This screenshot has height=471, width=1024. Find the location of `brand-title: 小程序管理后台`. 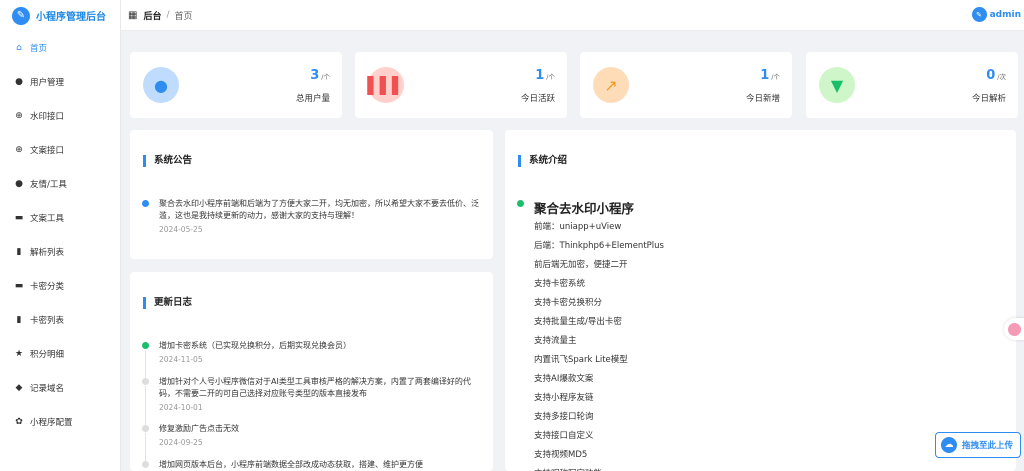

brand-title: 小程序管理后台 is located at coordinates (71, 17).